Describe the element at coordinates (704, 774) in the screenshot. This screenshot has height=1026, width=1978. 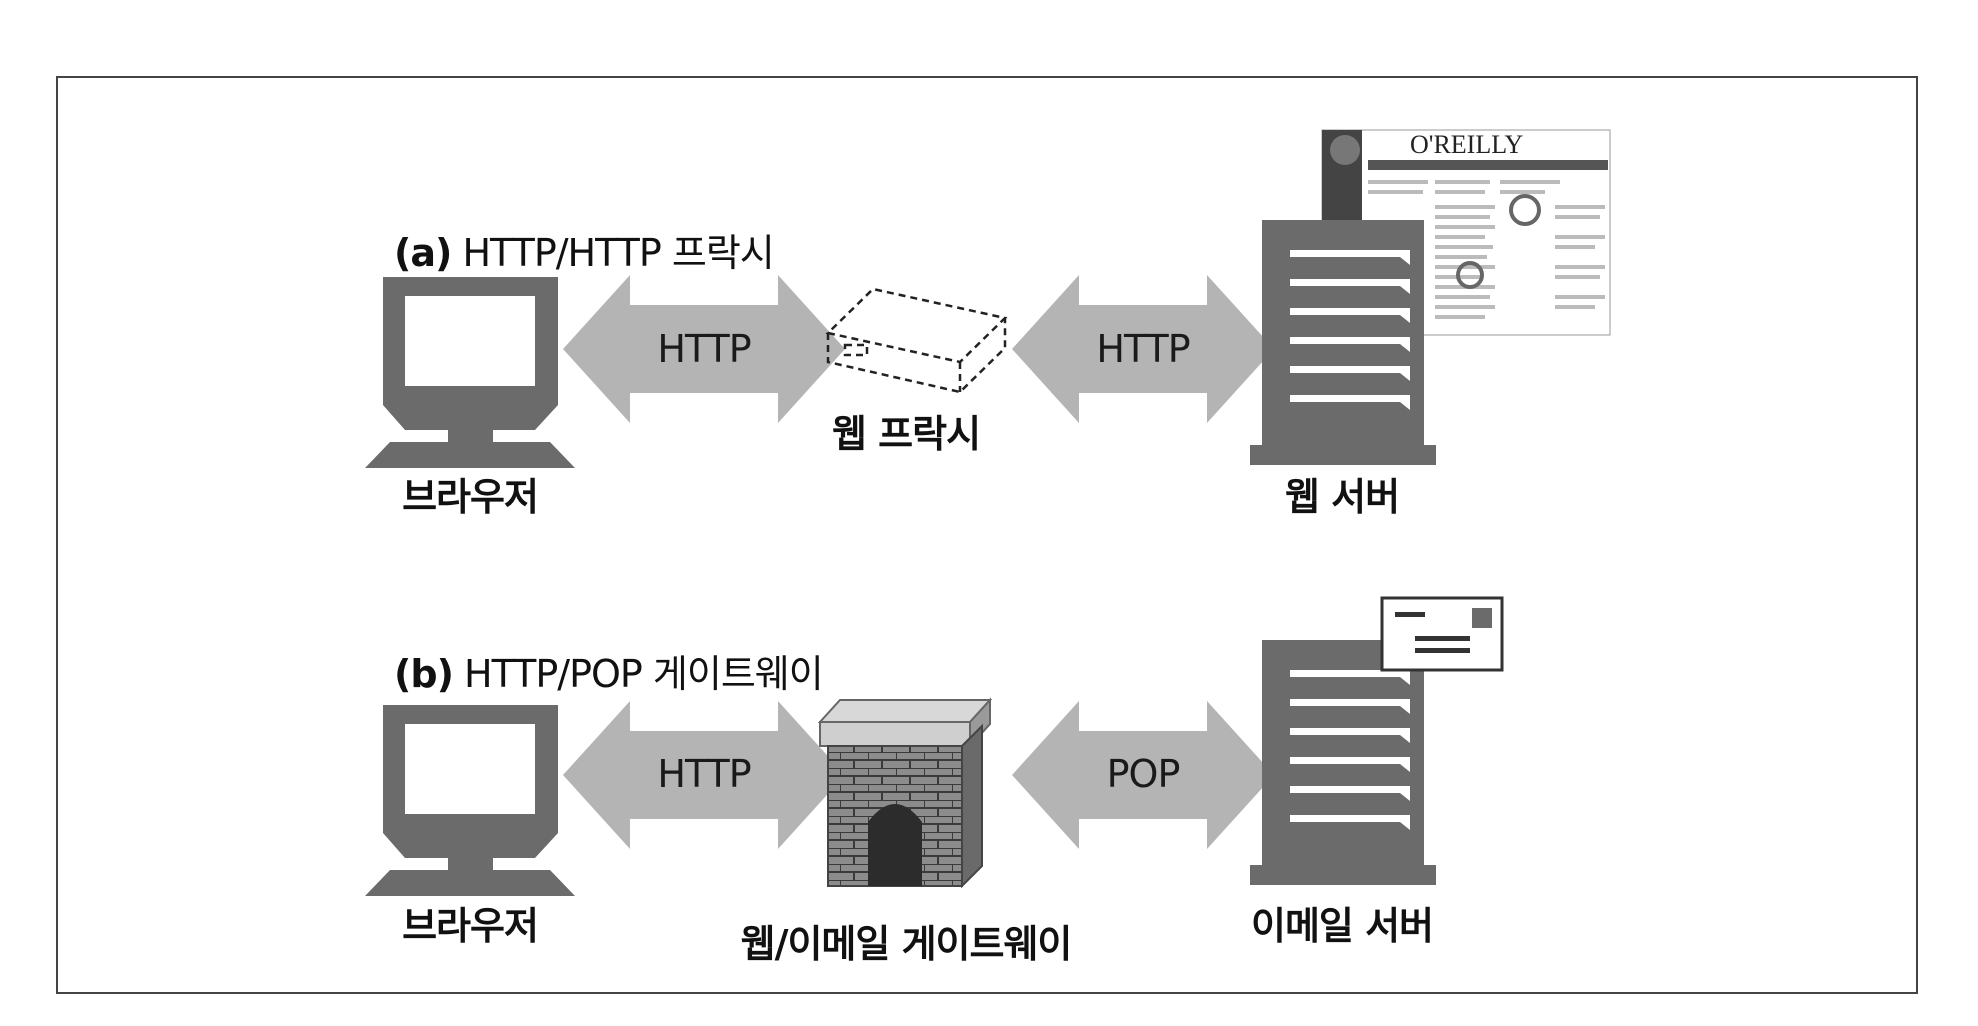
I see `arrow-label-b-left: HTTP` at that location.